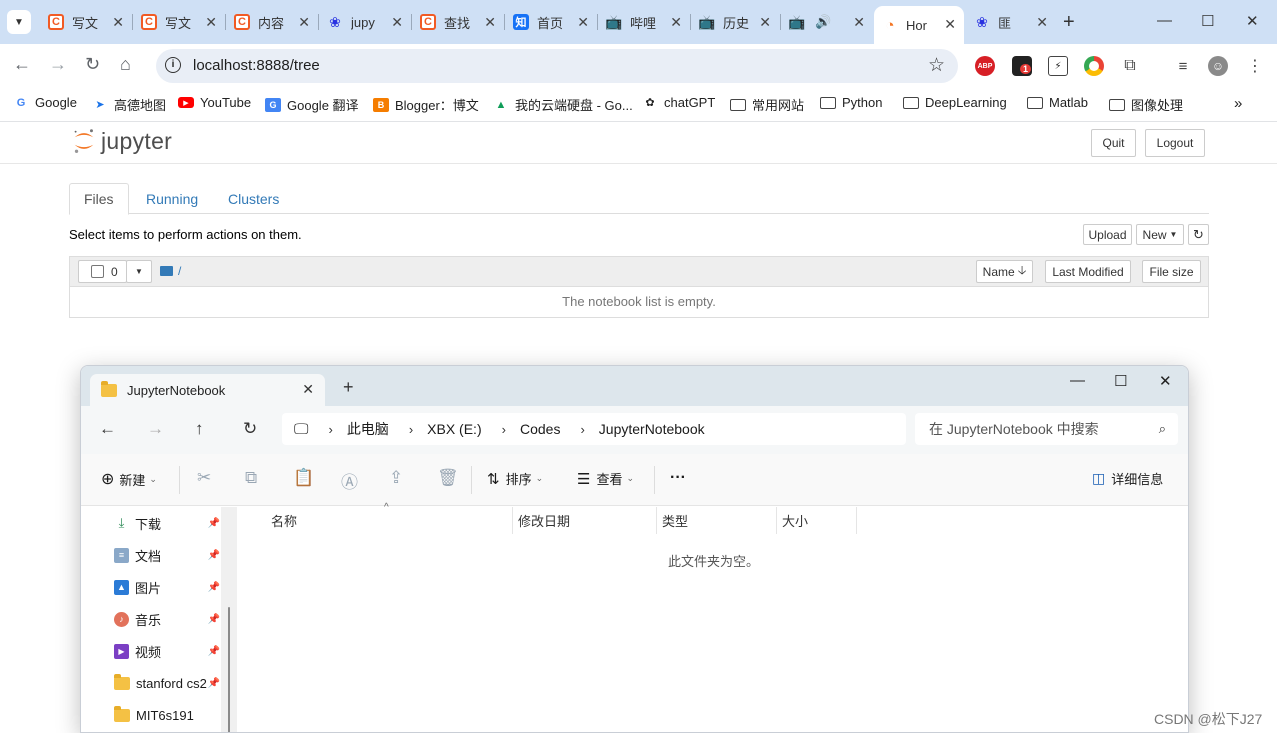 The height and width of the screenshot is (733, 1277). Describe the element at coordinates (122, 141) in the screenshot. I see `jupyter-logo: jupyter` at that location.